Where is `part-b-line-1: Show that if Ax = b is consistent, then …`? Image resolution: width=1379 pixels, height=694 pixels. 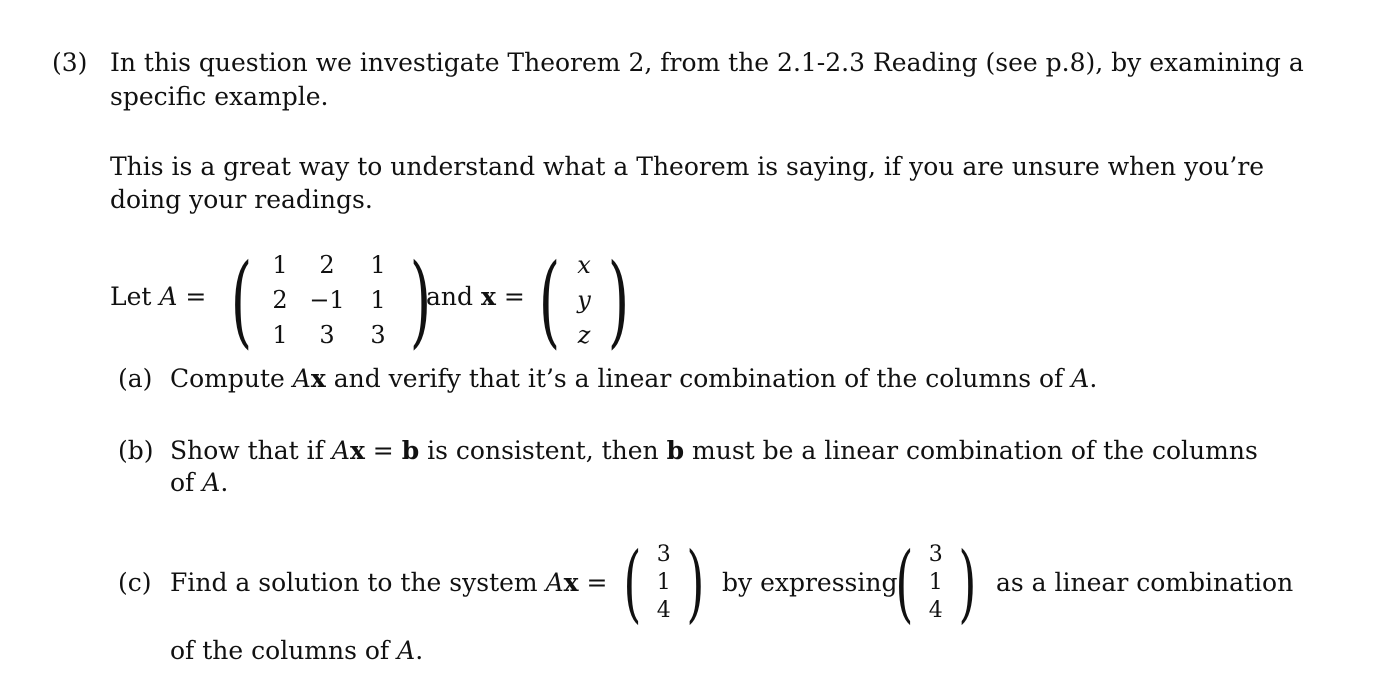 part-b-line-1: Show that if Ax = b is consistent, then … is located at coordinates (714, 450).